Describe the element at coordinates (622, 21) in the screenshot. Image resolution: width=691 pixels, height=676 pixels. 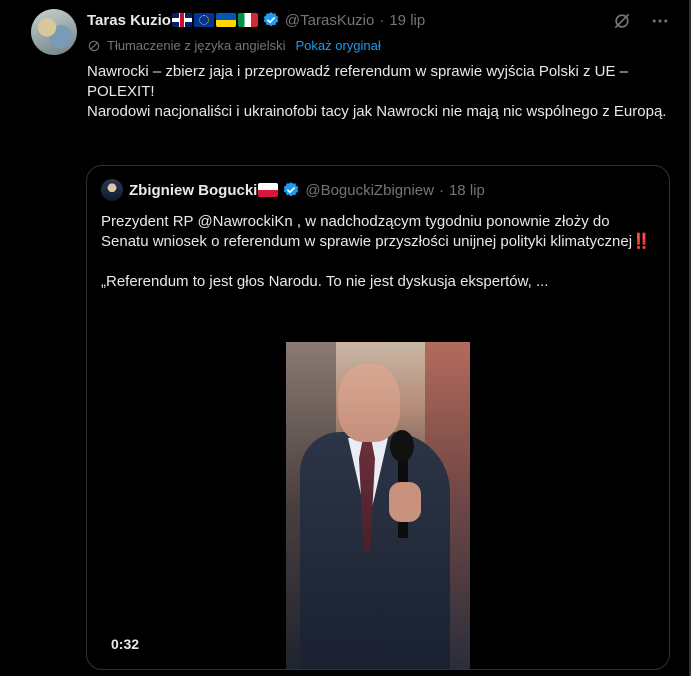
I see `grok-icon` at that location.